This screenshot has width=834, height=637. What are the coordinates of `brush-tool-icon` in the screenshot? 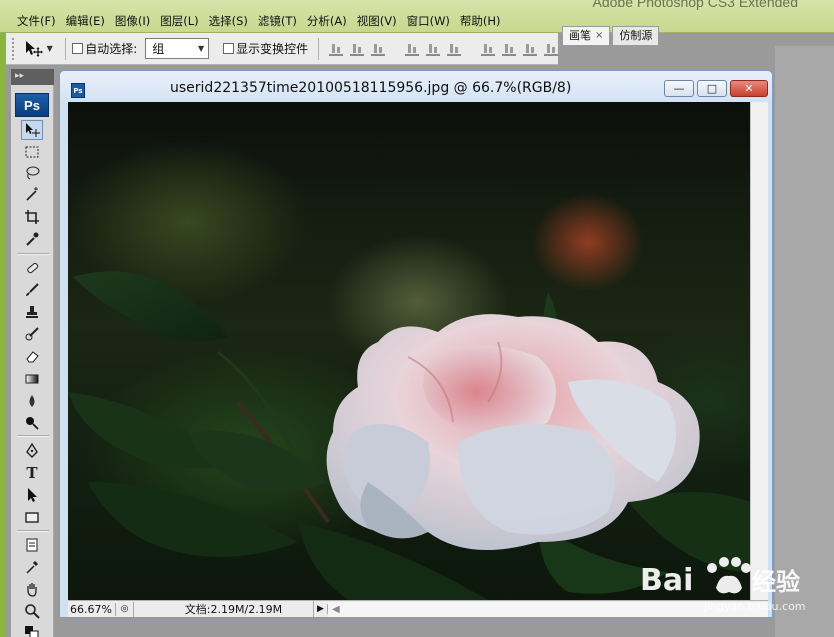 It's located at (32, 290).